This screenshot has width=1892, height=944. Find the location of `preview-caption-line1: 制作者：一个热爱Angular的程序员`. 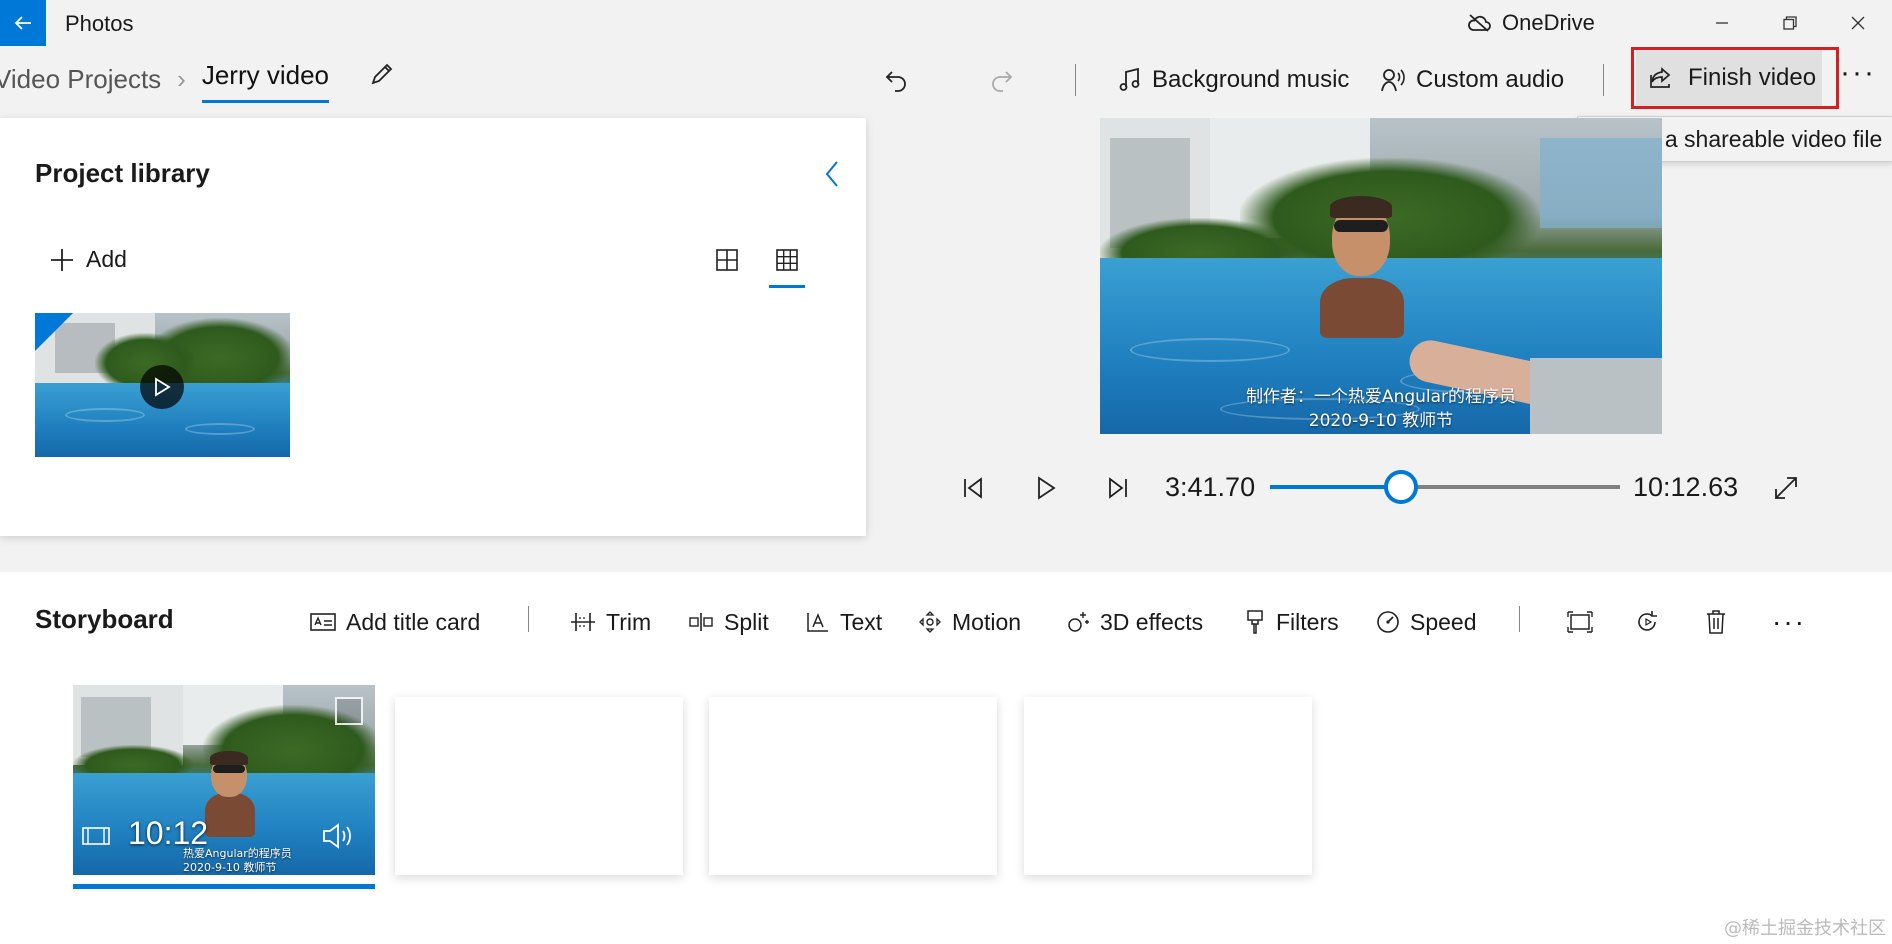

preview-caption-line1: 制作者：一个热爱Angular的程序员 is located at coordinates (1381, 397).